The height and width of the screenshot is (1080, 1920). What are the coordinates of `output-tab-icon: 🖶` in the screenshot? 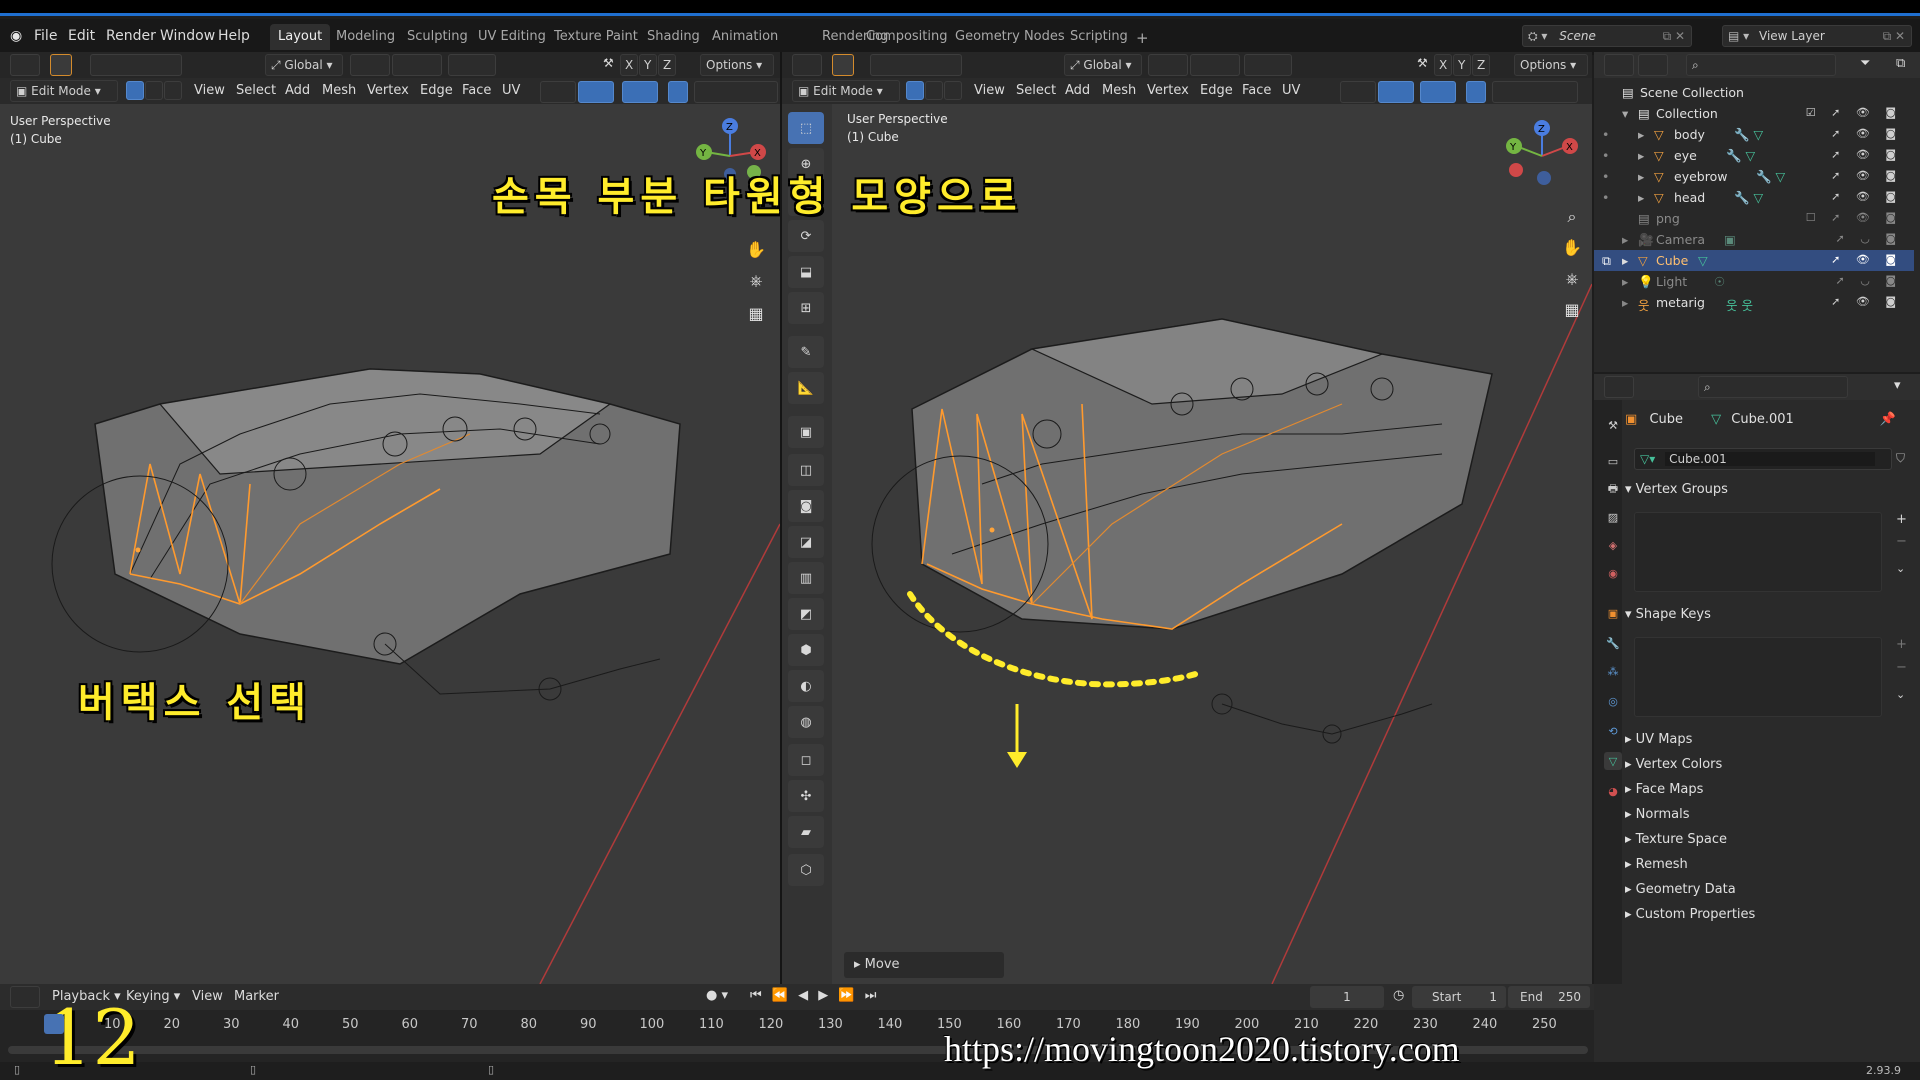 It's located at (1613, 489).